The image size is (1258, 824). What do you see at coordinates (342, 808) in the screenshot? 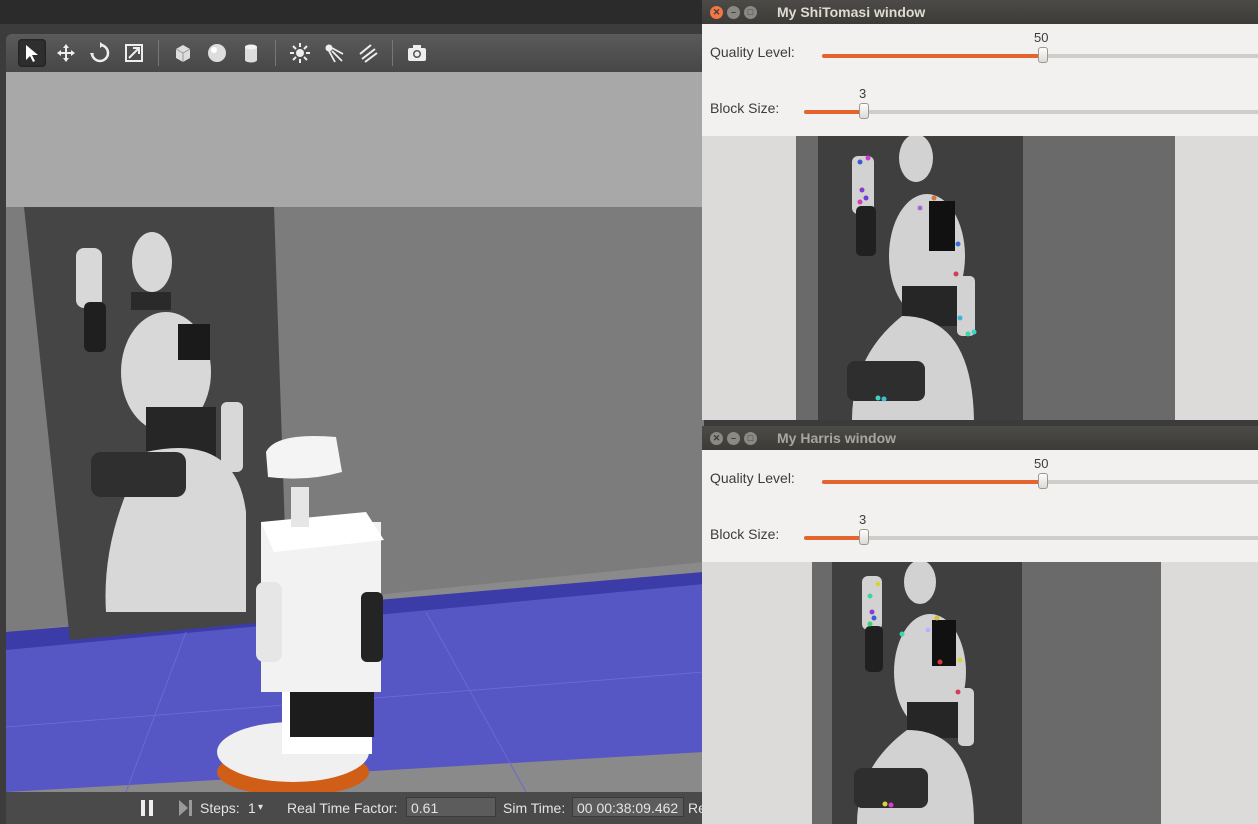
I see `rtf-label: Real Time Factor:` at bounding box center [342, 808].